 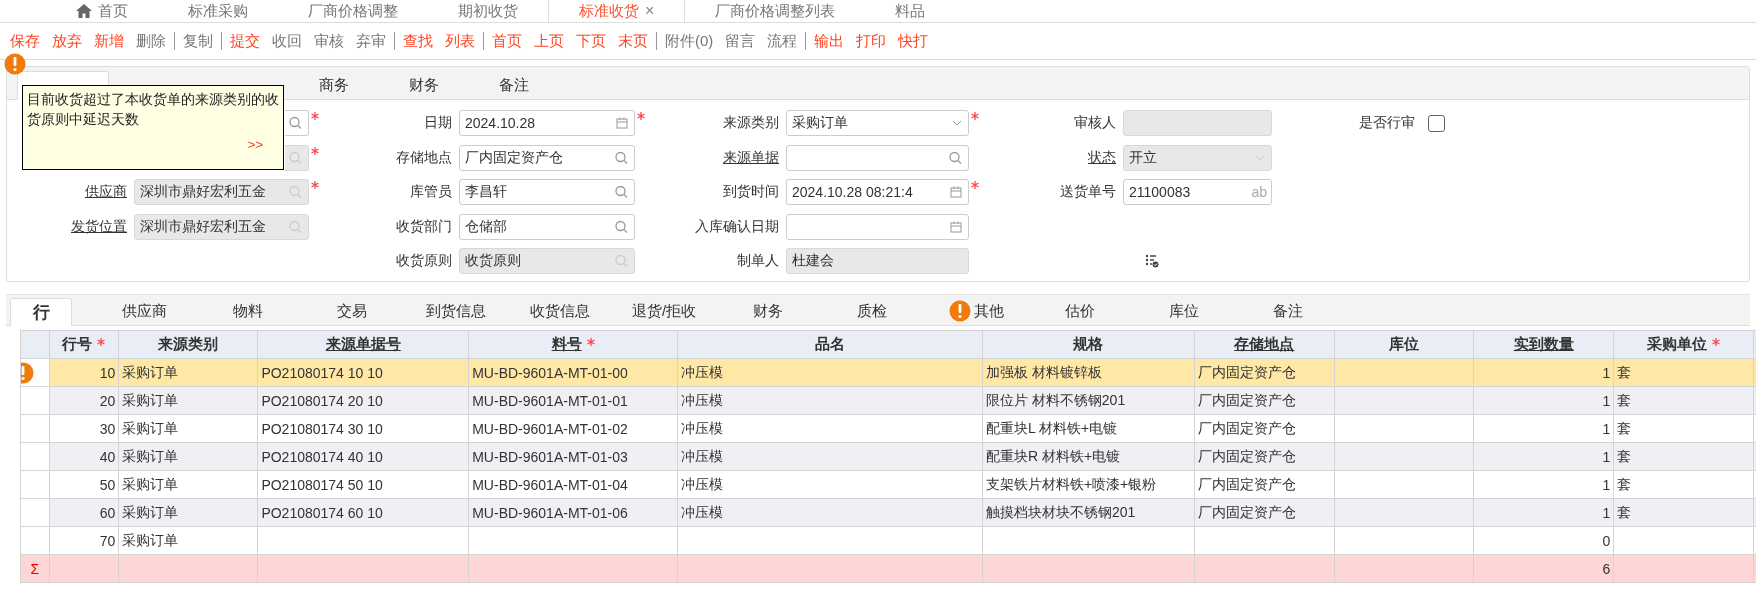 I want to click on table-cell: 40, so click(x=107, y=456).